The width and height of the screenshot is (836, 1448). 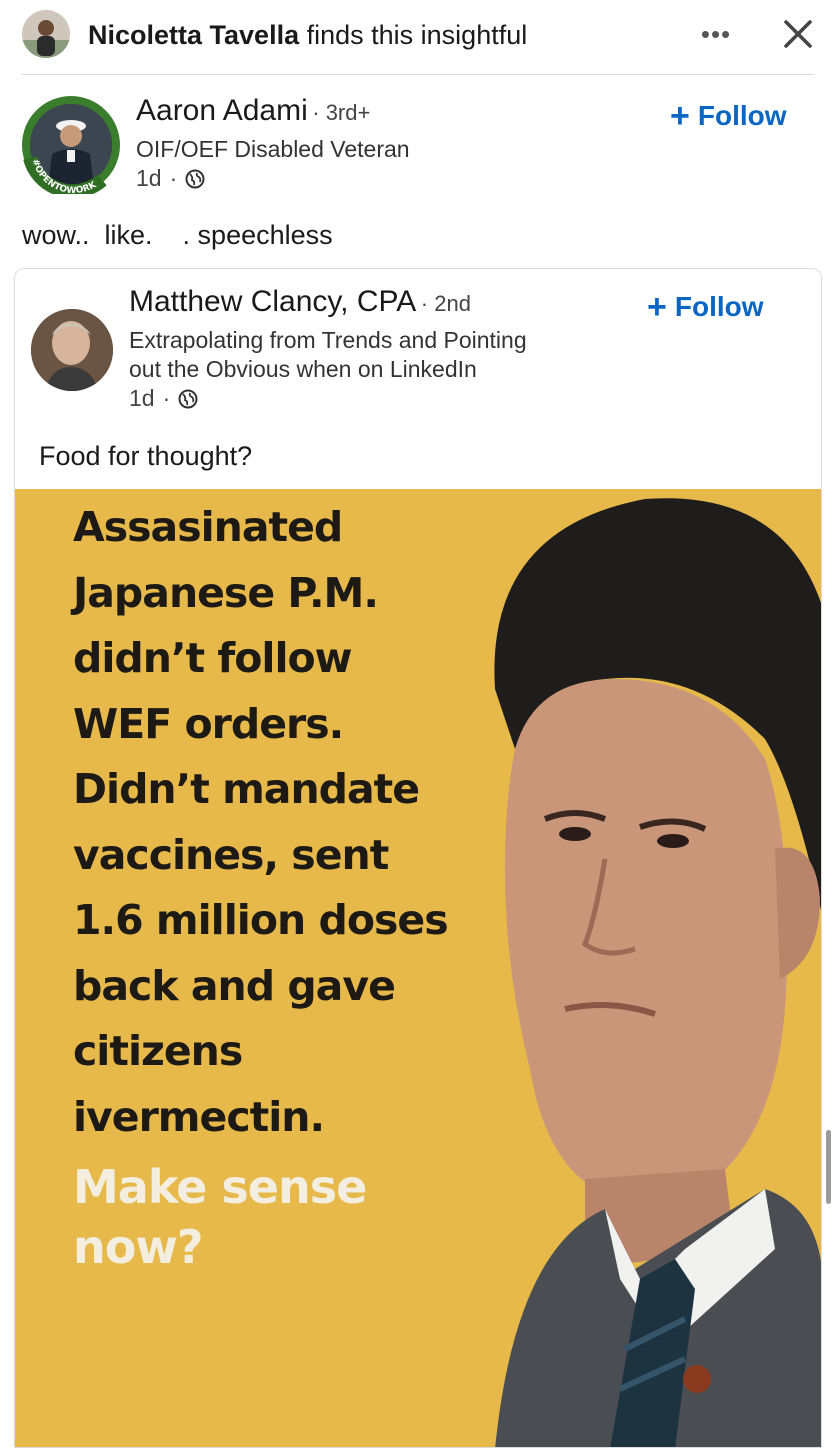 I want to click on caption-line: vaccines, sent, so click(x=231, y=854).